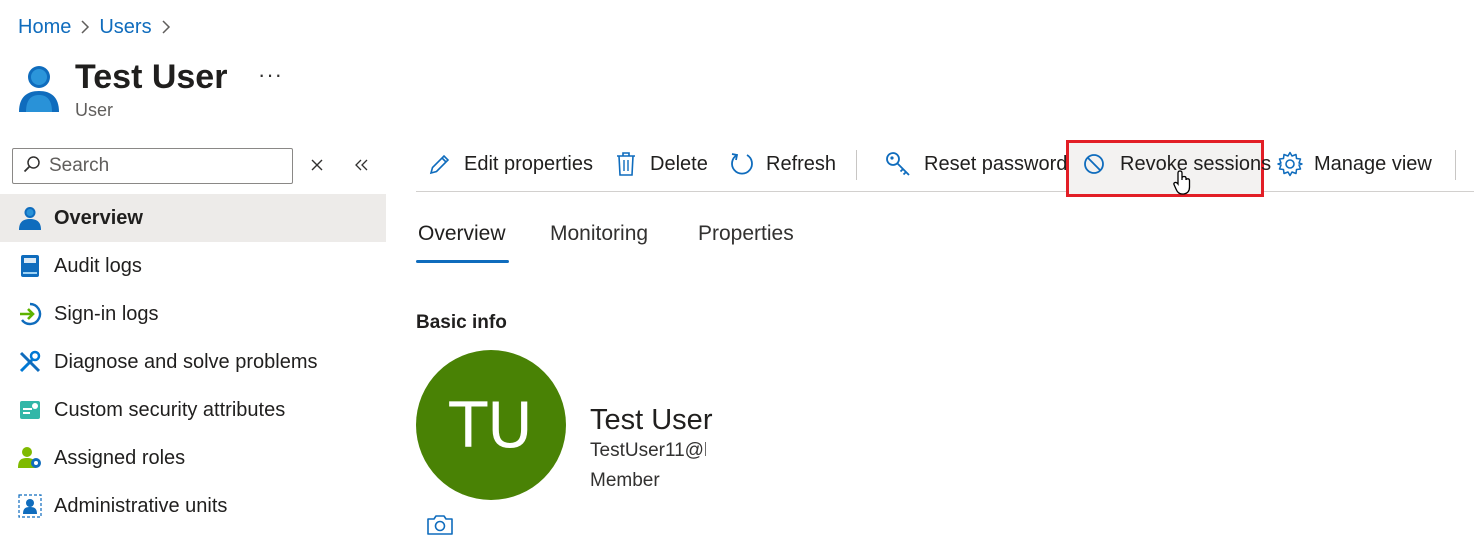 The height and width of the screenshot is (541, 1474). I want to click on collapse-sidebar-button, so click(362, 165).